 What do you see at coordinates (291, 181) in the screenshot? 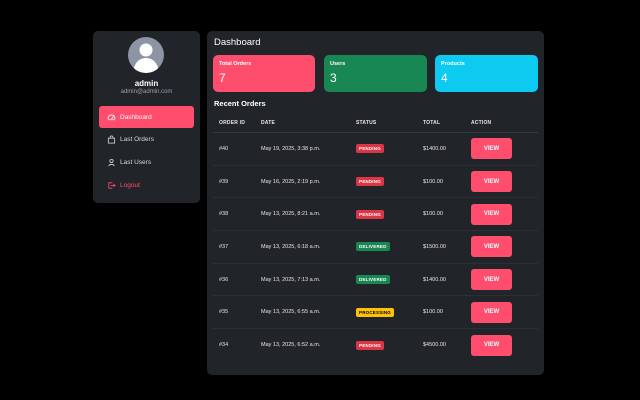
I see `order-date: May 16, 2025, 2:19 p.m.` at bounding box center [291, 181].